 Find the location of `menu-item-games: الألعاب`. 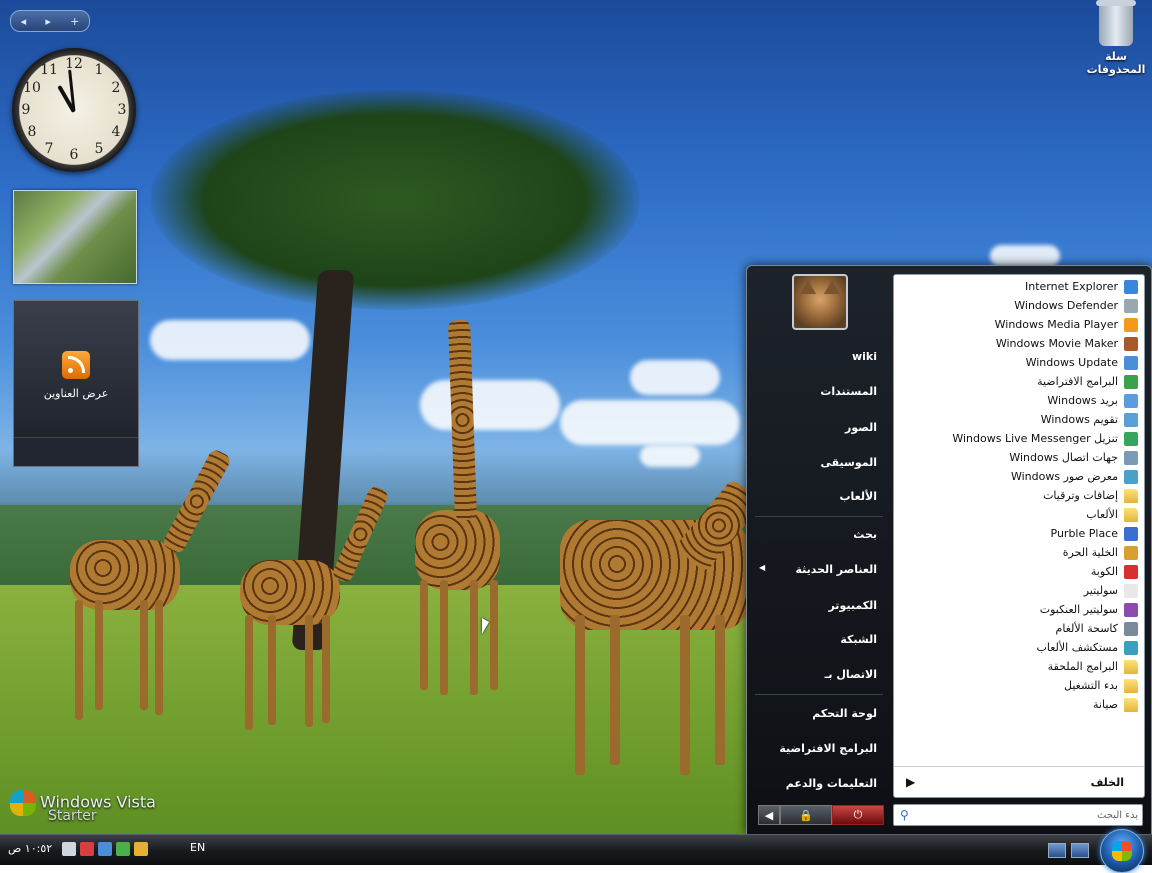

menu-item-games: الألعاب is located at coordinates (816, 496).